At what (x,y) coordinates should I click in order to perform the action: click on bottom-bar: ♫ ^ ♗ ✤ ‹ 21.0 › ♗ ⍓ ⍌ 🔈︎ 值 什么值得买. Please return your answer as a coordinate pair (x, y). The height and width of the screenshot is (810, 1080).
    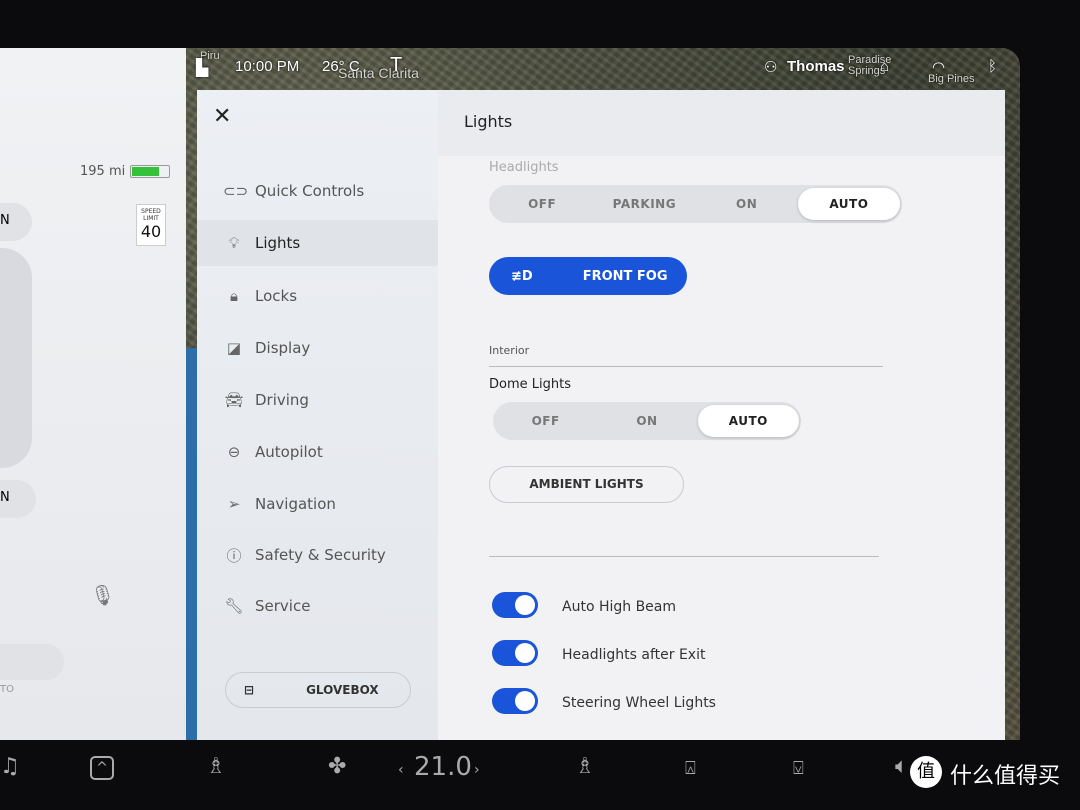
    Looking at the image, I should click on (540, 775).